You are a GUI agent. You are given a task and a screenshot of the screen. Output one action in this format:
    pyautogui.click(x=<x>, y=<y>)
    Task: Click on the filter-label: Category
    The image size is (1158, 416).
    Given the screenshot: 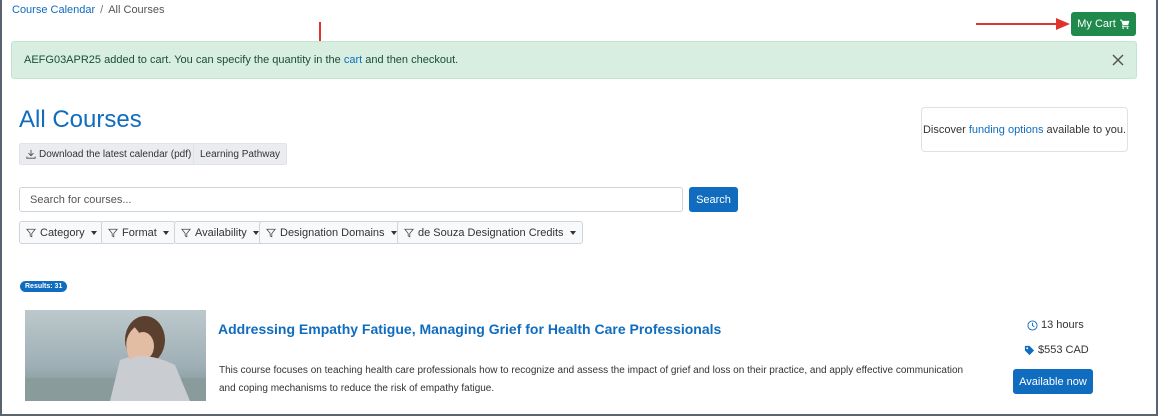 What is the action you would take?
    pyautogui.click(x=62, y=232)
    